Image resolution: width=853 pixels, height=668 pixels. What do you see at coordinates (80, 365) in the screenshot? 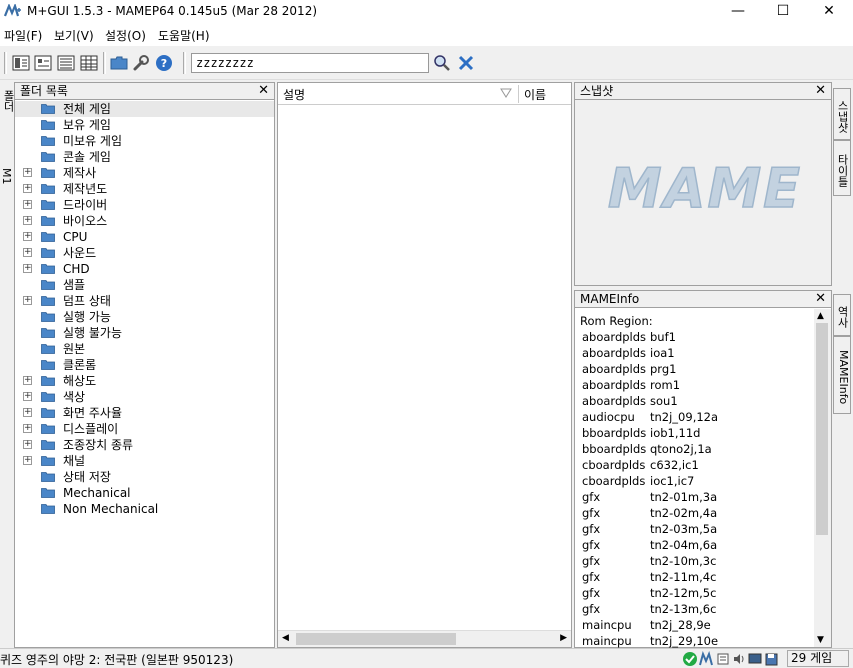
I see `tree-item-label: 클론롬` at bounding box center [80, 365].